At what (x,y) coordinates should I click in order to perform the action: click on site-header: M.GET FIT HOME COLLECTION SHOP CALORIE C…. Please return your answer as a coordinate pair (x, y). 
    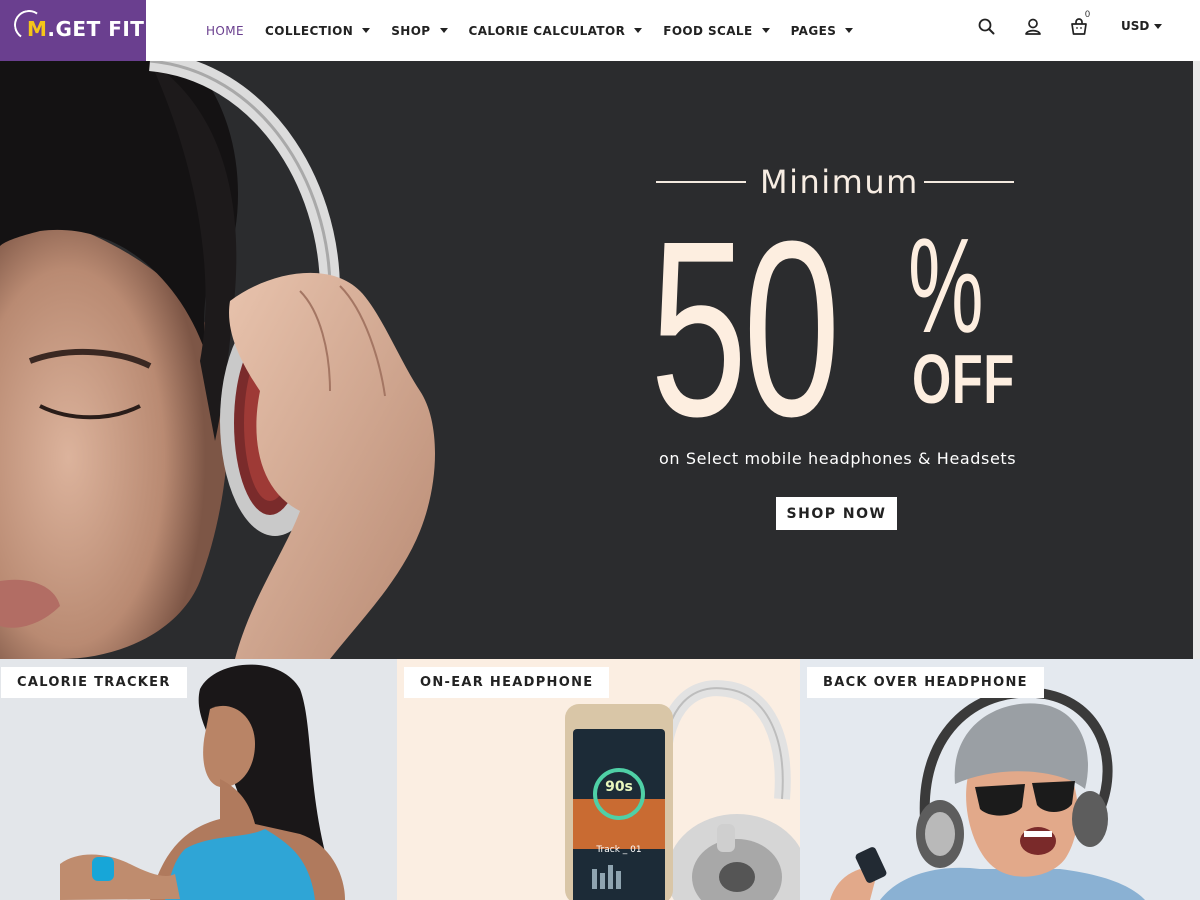
    Looking at the image, I should click on (600, 30).